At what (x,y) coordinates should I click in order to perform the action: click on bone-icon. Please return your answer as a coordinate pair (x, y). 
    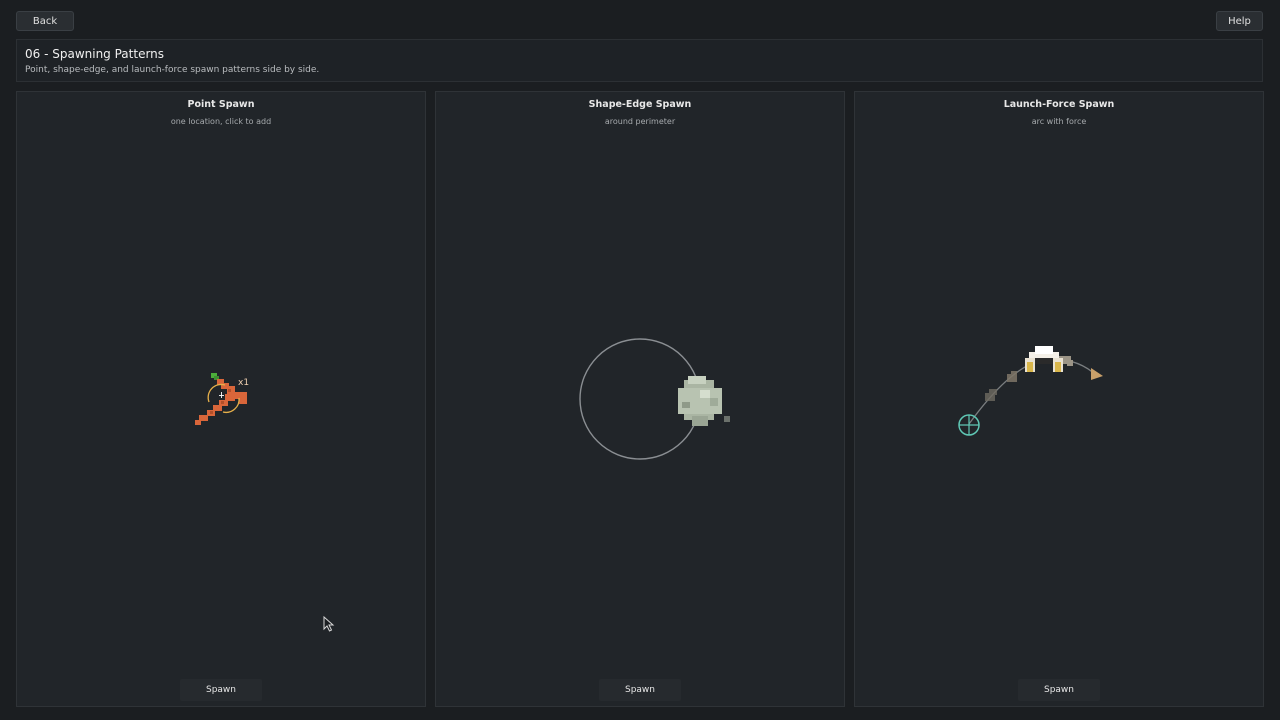
    Looking at the image, I should click on (1044, 359).